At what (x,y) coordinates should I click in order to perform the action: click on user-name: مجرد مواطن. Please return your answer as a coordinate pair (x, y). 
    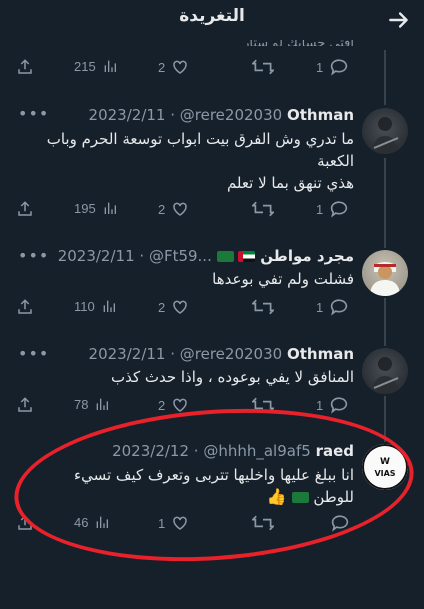
    Looking at the image, I should click on (307, 256).